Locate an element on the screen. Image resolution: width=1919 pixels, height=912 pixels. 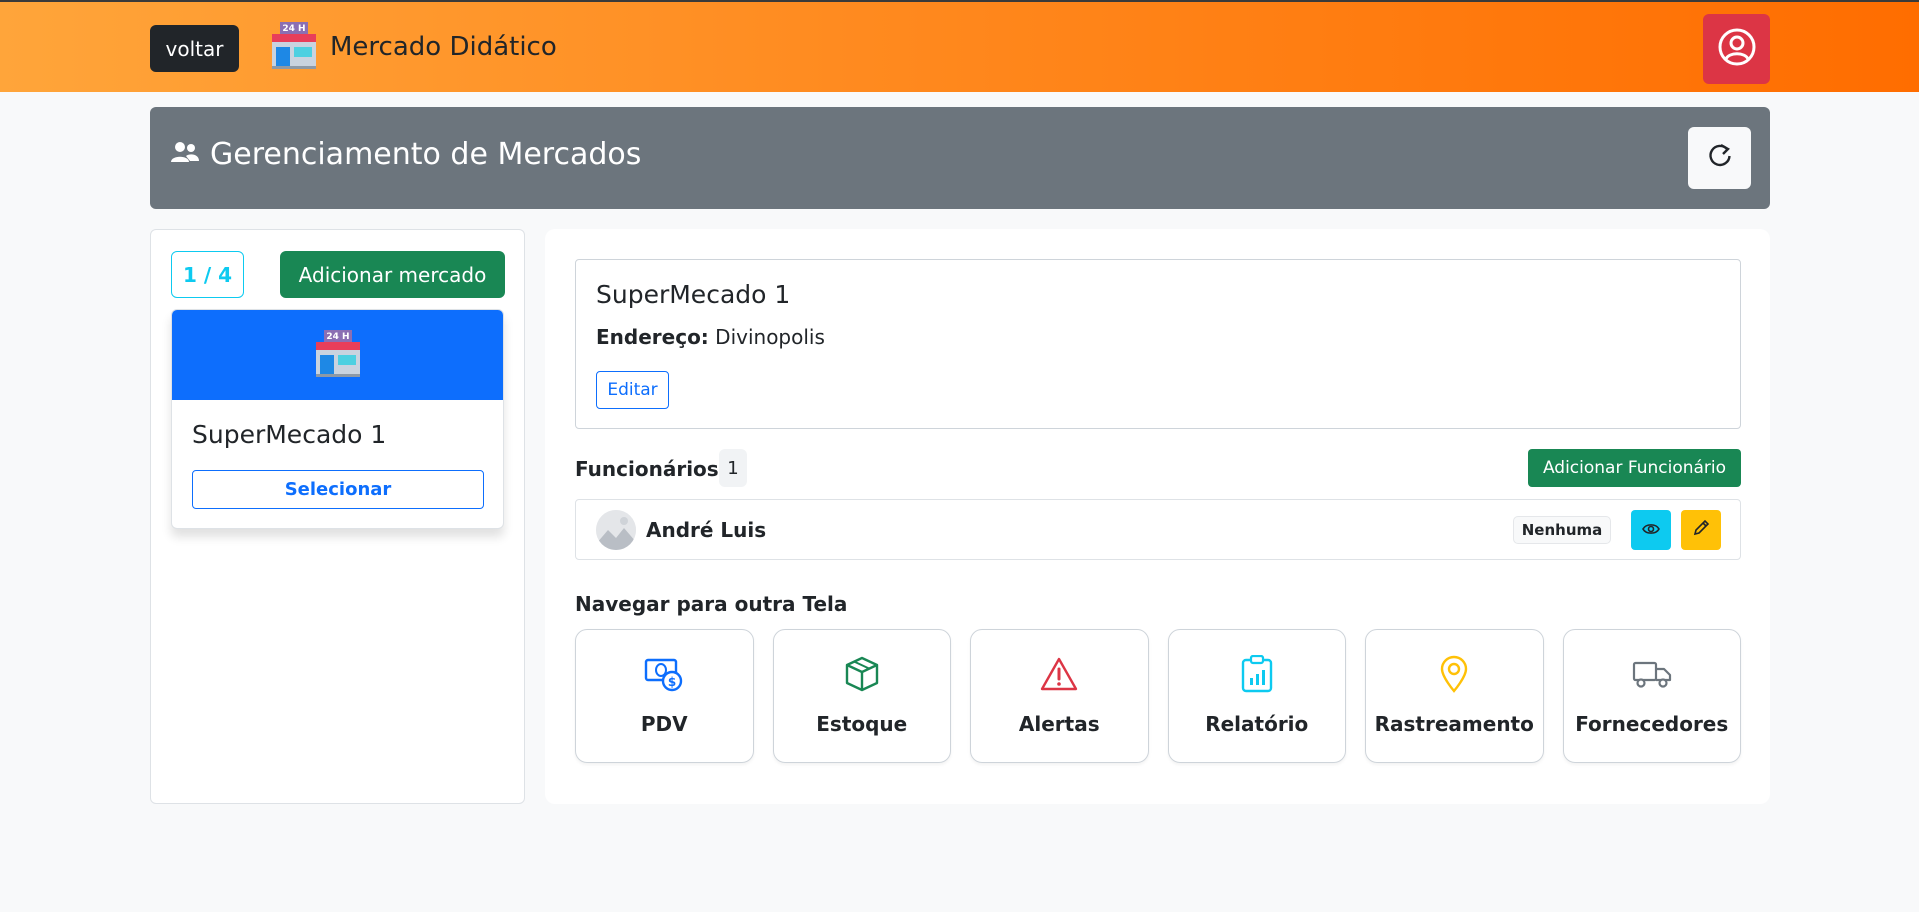
nav-tile-fornecedores: Fornecedores is located at coordinates (1651, 696).